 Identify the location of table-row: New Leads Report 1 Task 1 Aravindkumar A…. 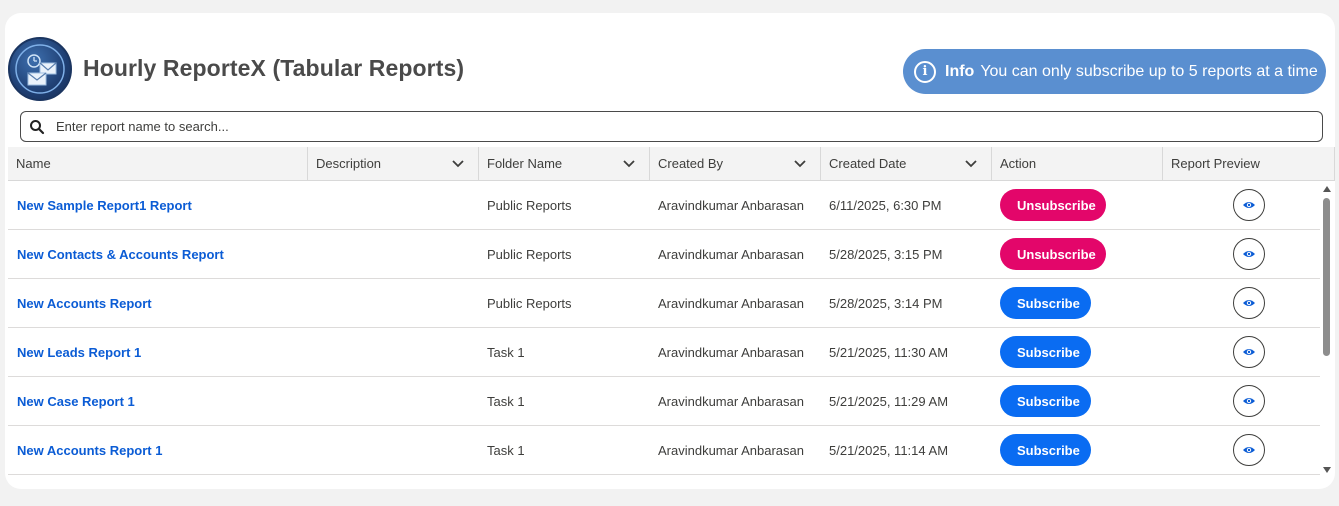
(664, 352).